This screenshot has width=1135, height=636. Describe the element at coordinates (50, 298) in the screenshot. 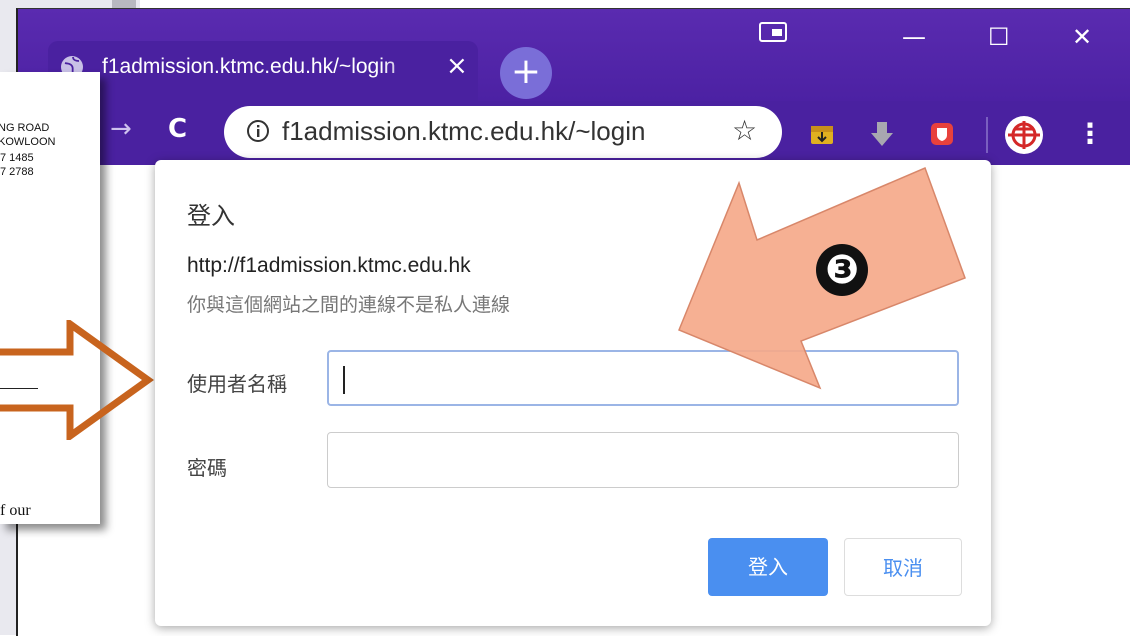

I see `document-page: NG ROAD KOWLOON 7 1485 7 2788 f our` at that location.